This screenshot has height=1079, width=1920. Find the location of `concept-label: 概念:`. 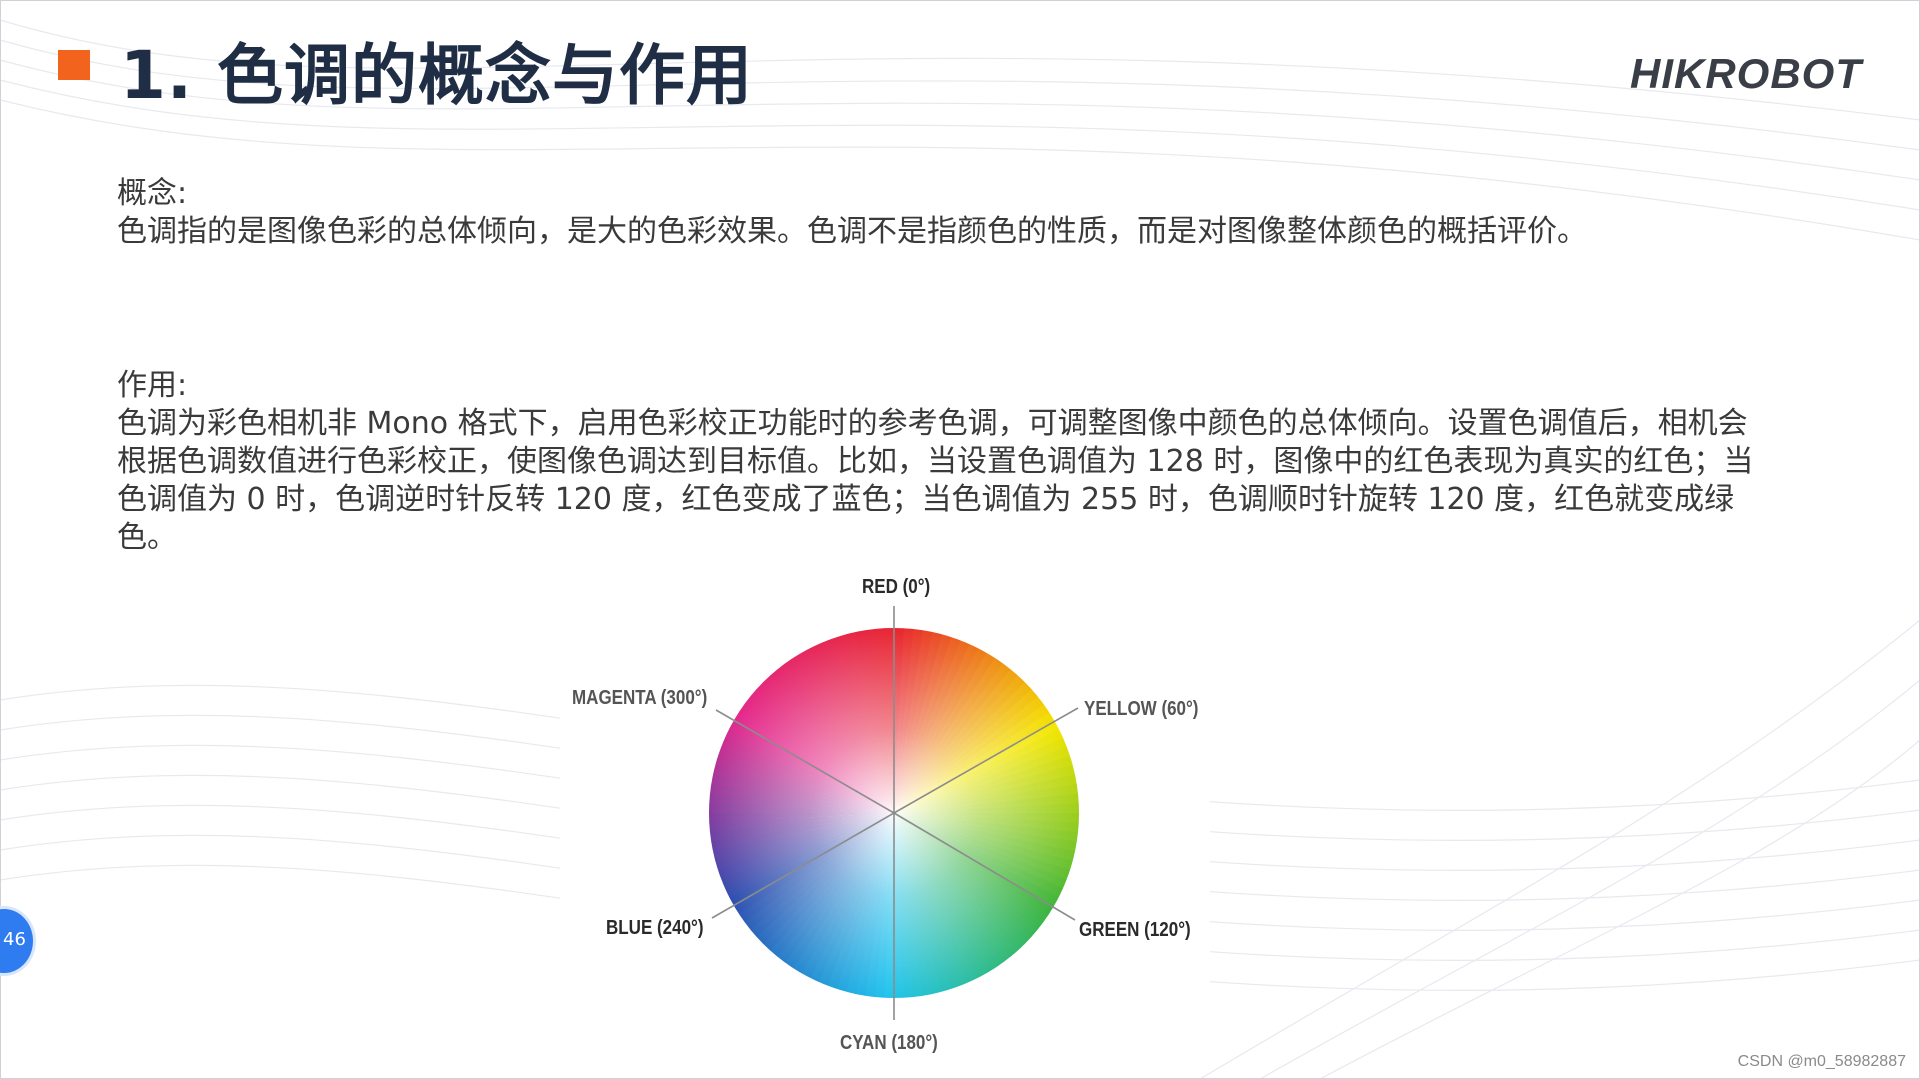

concept-label: 概念: is located at coordinates (152, 193).